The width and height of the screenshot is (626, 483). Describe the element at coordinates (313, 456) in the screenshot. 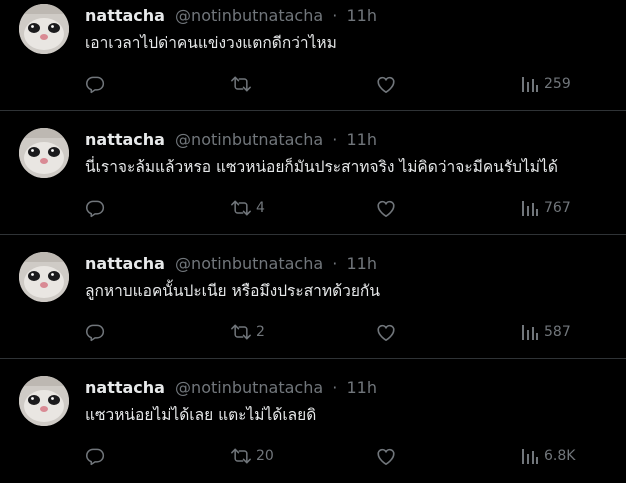

I see `tweet-actions: 20 6.8K` at that location.